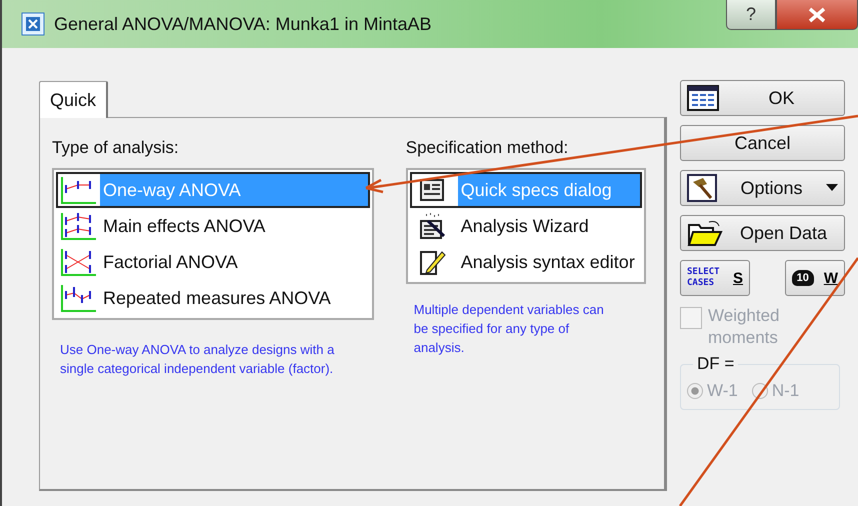 This screenshot has height=506, width=858. Describe the element at coordinates (832, 188) in the screenshot. I see `caret-icon` at that location.